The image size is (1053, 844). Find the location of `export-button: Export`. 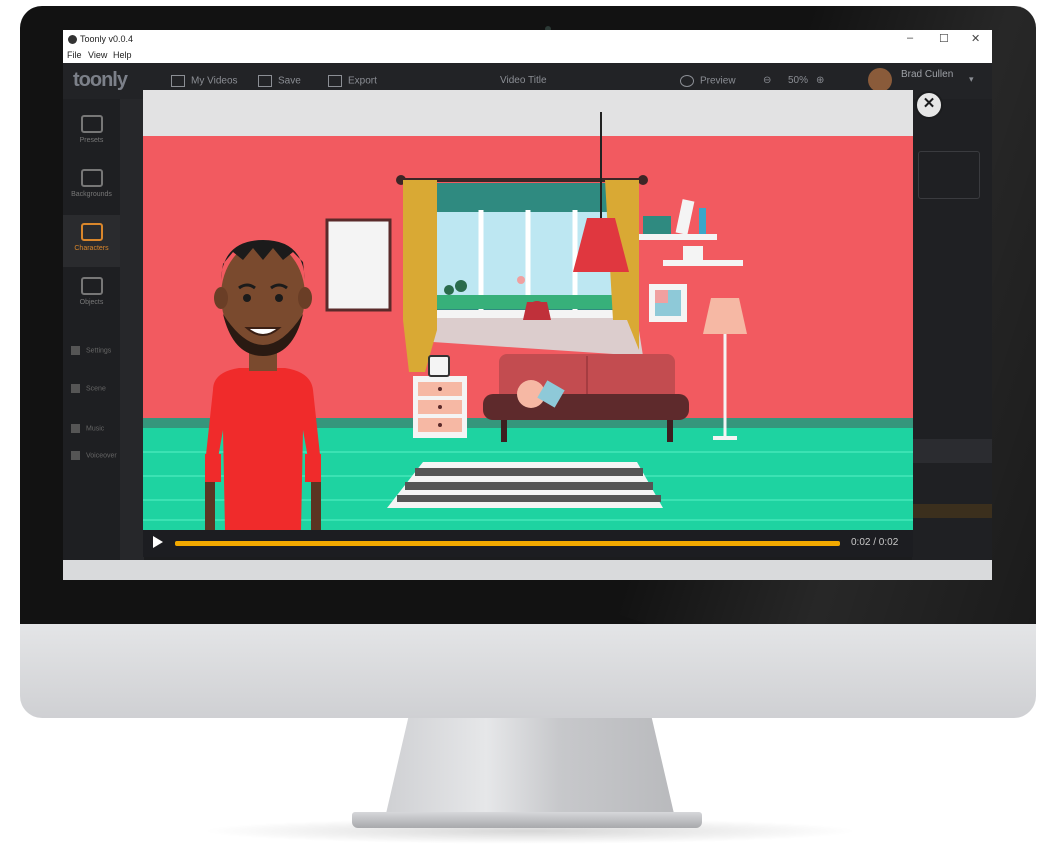

export-button: Export is located at coordinates (352, 81).